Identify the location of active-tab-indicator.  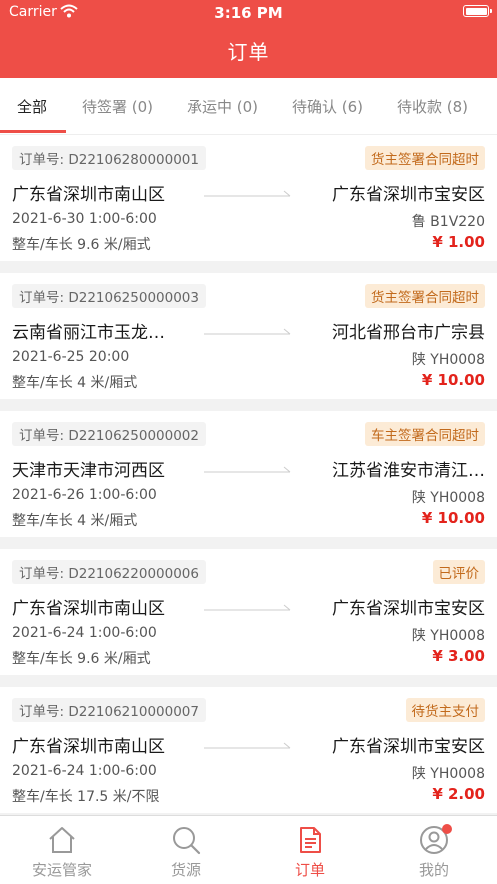
(33, 131).